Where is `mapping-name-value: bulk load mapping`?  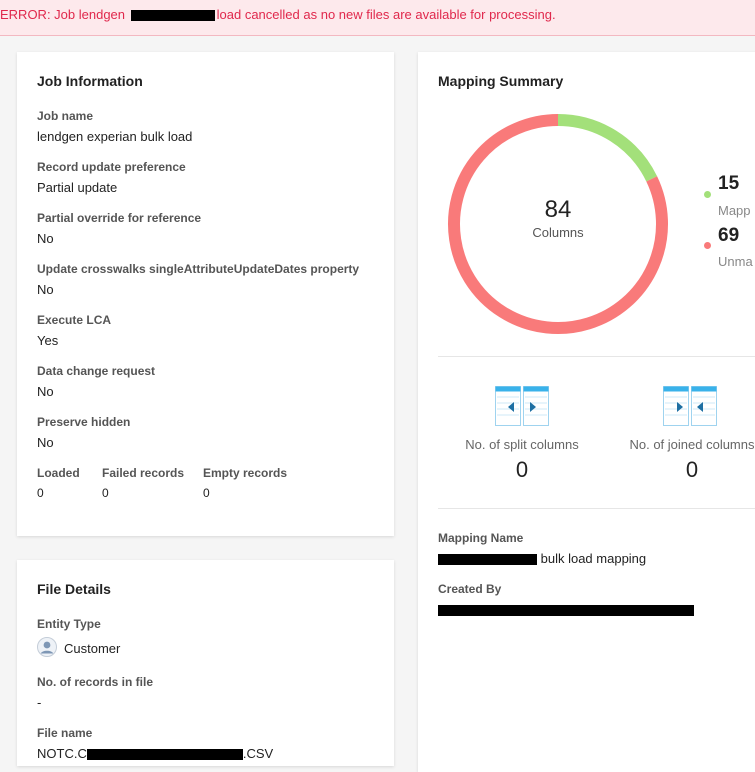 mapping-name-value: bulk load mapping is located at coordinates (542, 558).